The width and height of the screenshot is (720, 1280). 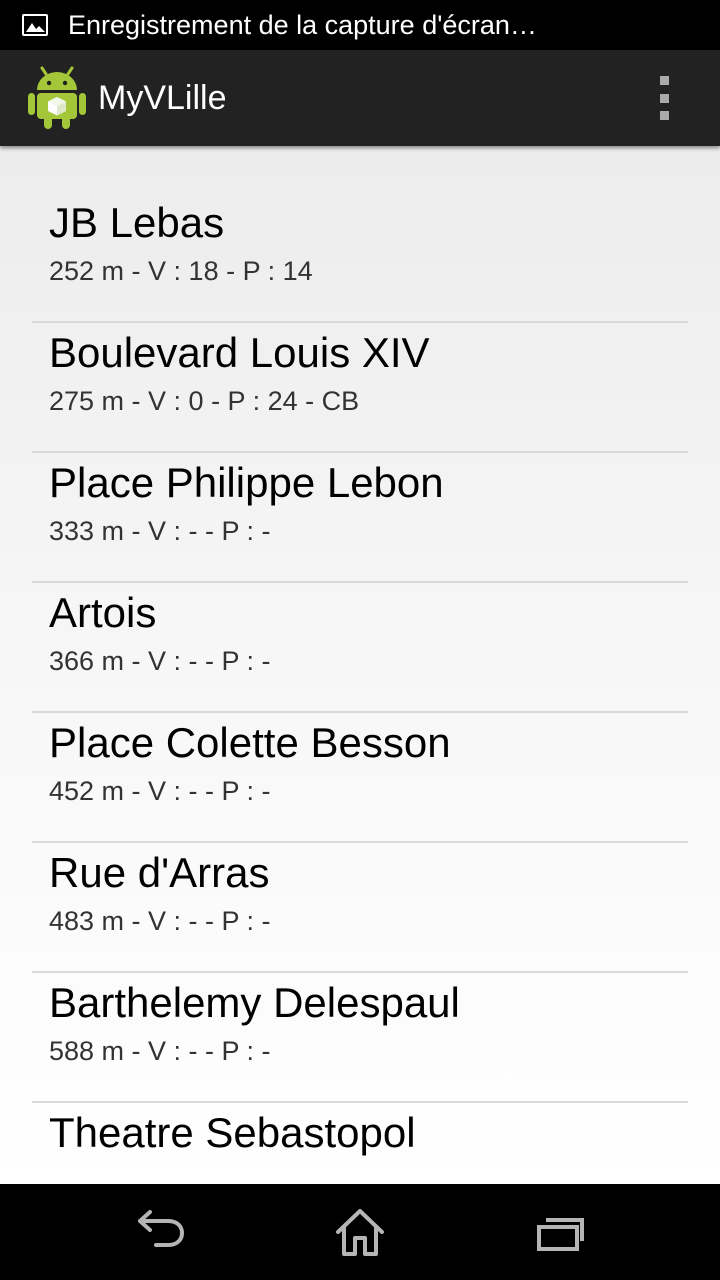 What do you see at coordinates (160, 921) in the screenshot?
I see `station-details: 483 m - V : - - P : -` at bounding box center [160, 921].